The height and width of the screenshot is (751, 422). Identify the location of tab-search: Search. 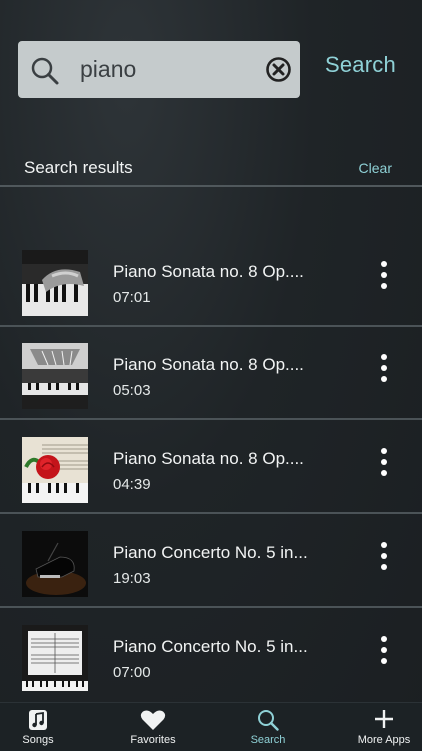
(268, 727).